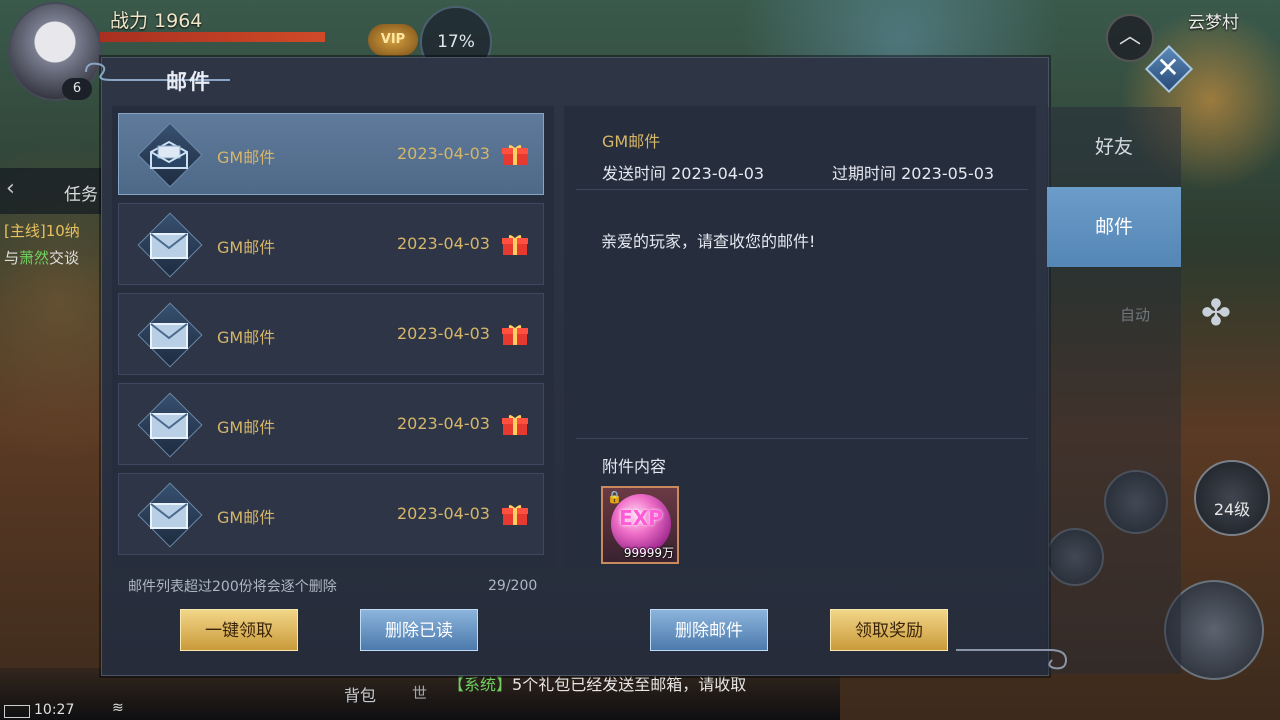 This screenshot has width=1280, height=720. What do you see at coordinates (419, 630) in the screenshot?
I see `delete-read-button: 删除已读` at bounding box center [419, 630].